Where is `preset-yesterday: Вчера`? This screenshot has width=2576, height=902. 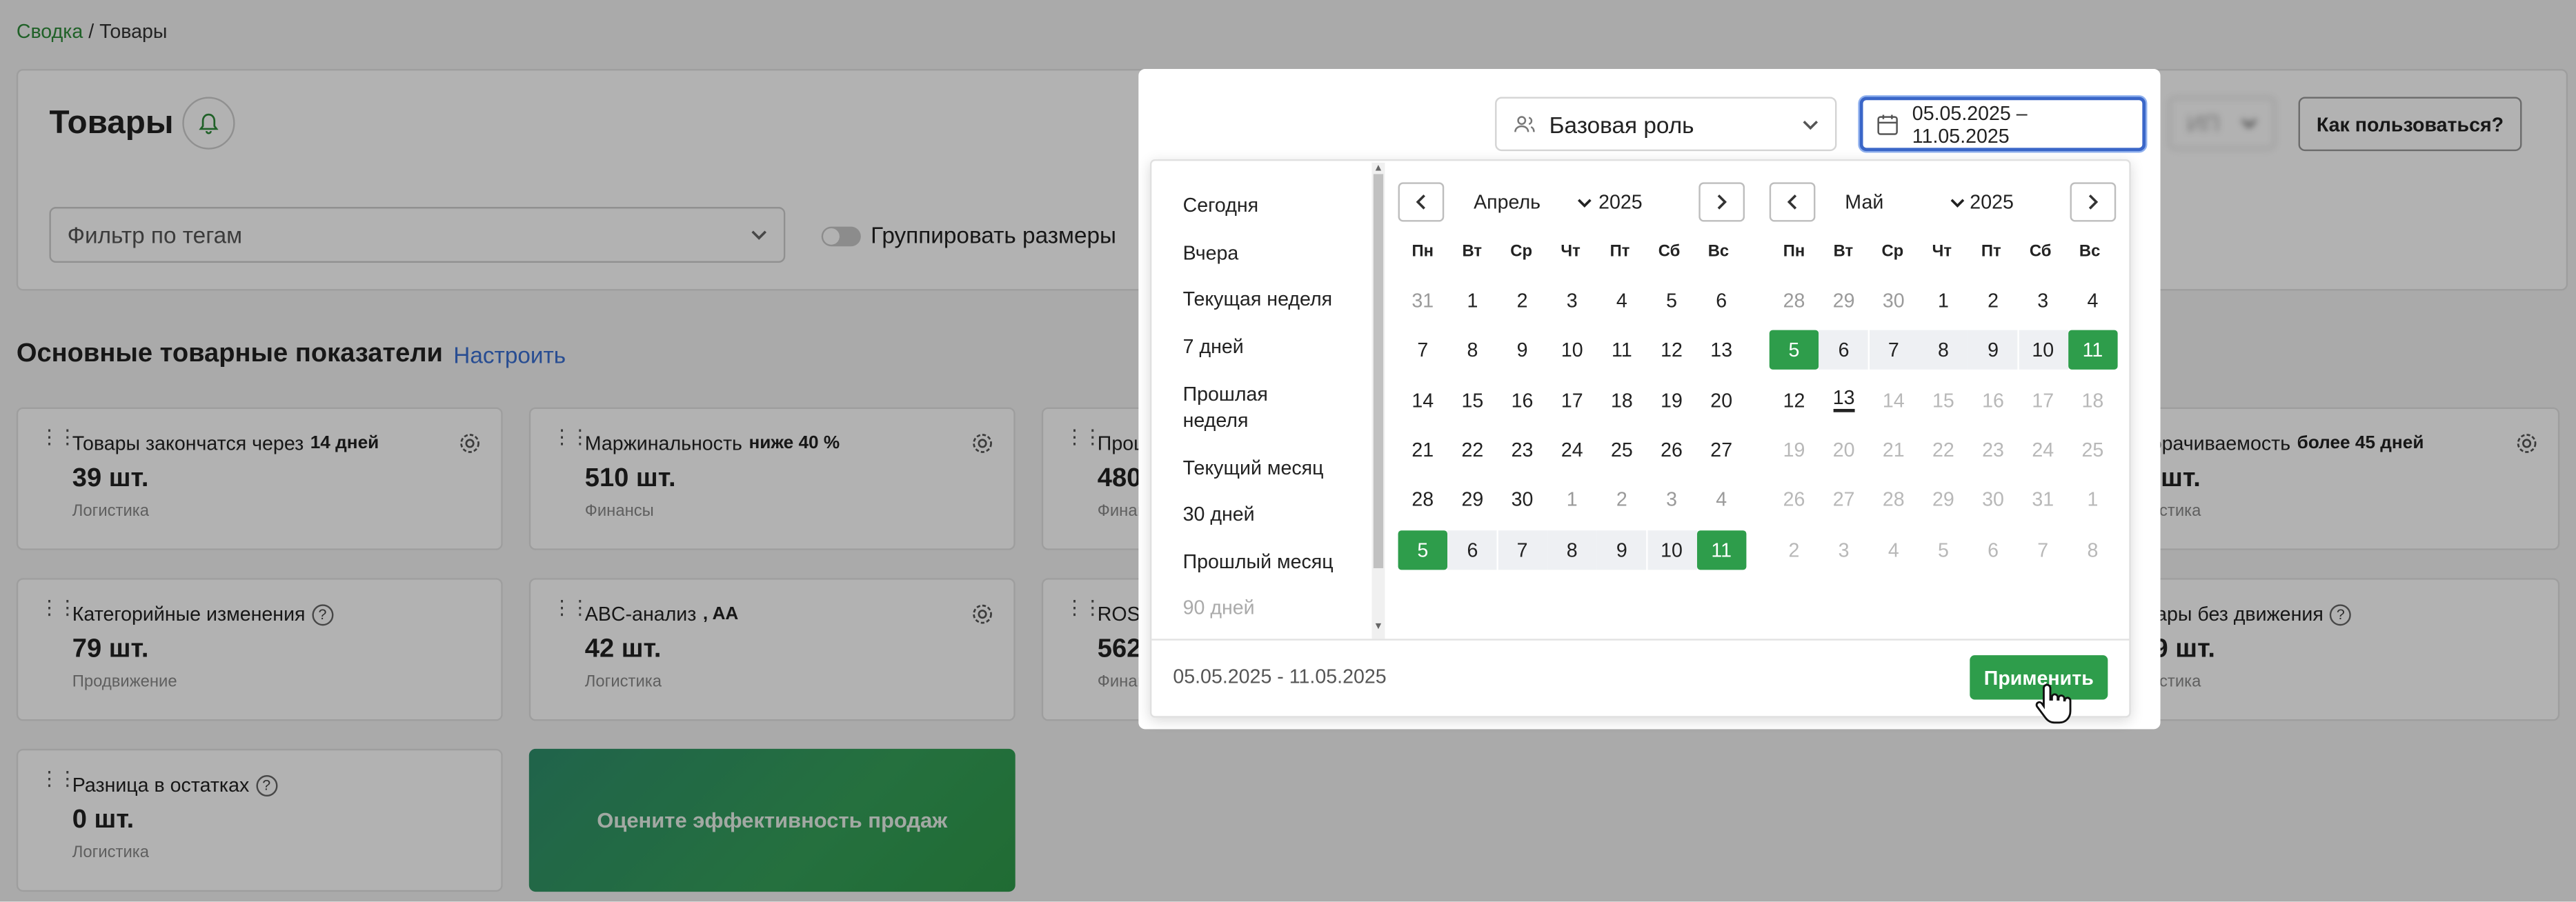 preset-yesterday: Вчера is located at coordinates (1211, 253).